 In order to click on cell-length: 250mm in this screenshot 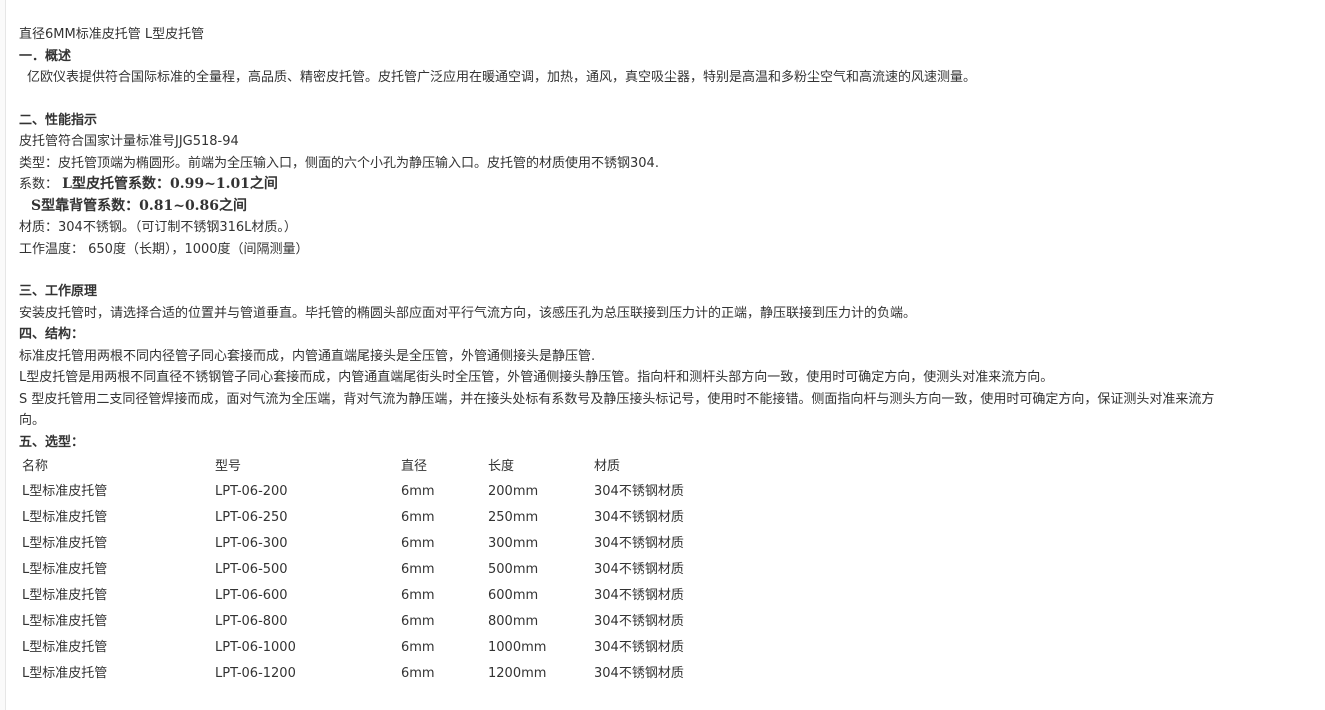, I will do `click(513, 518)`.